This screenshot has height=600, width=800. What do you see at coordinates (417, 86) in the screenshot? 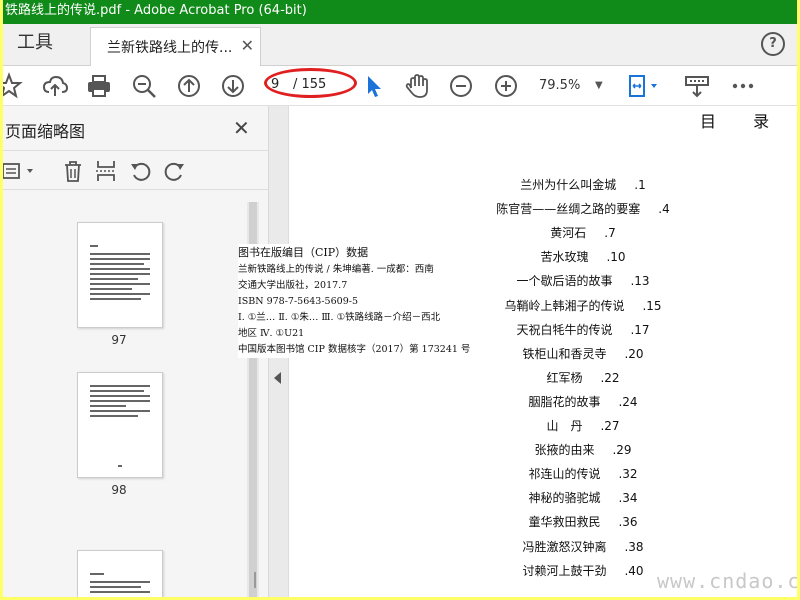
I see `hand-icon` at bounding box center [417, 86].